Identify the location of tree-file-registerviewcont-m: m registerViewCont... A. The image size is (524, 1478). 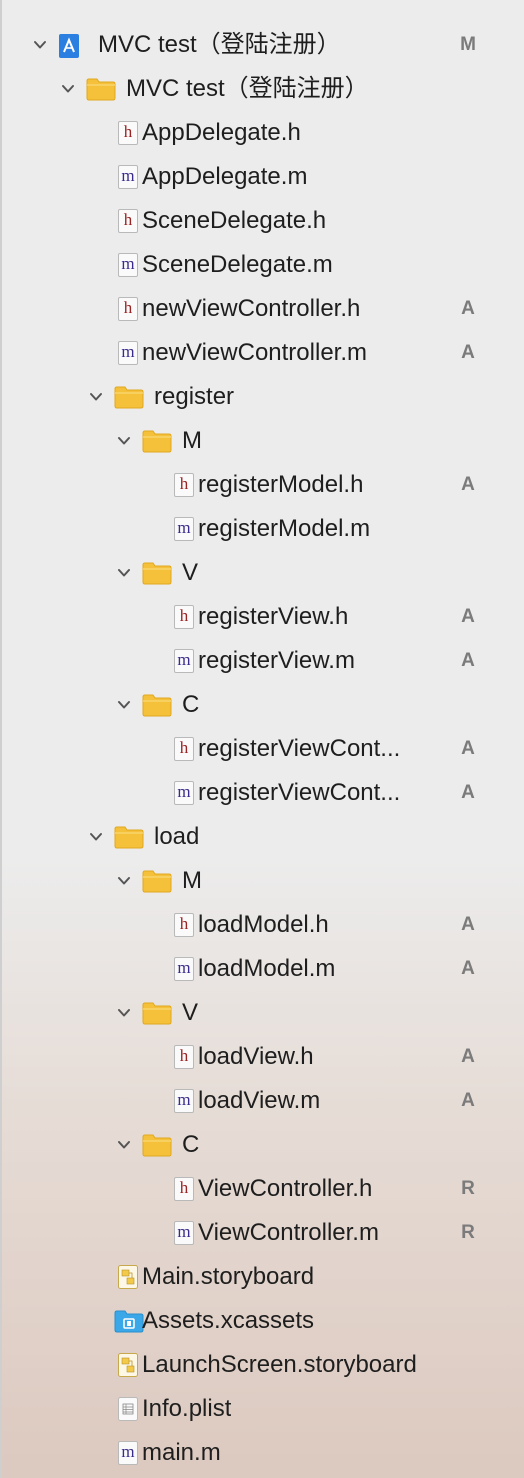
(262, 793).